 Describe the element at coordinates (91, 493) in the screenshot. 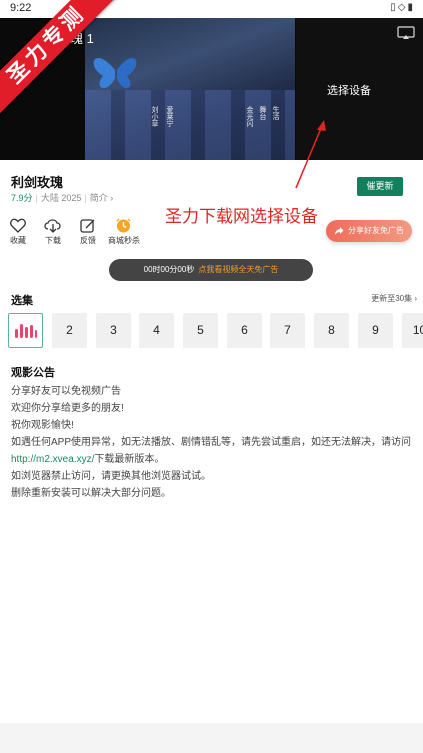

I see `notice-line: 删除重新安装可以解决大部分问题。` at that location.